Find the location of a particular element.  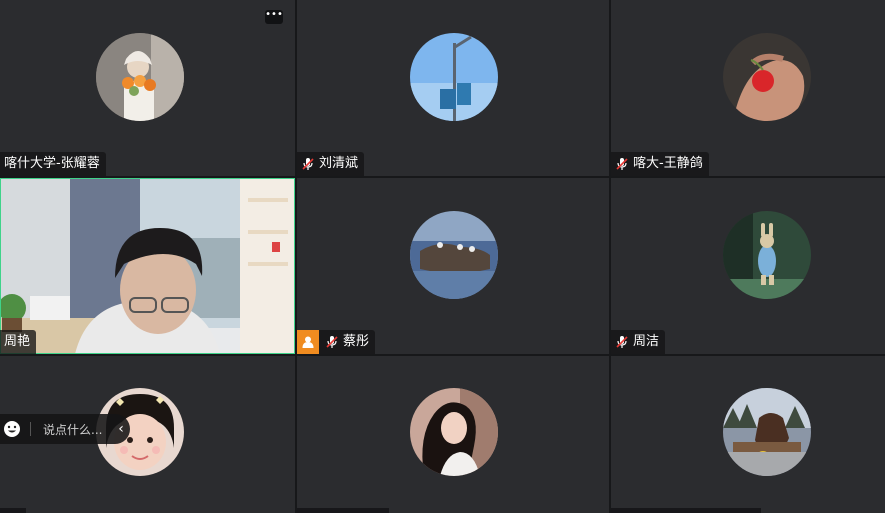

participant-name-tag: 喀大-王静鸽 is located at coordinates (660, 164).